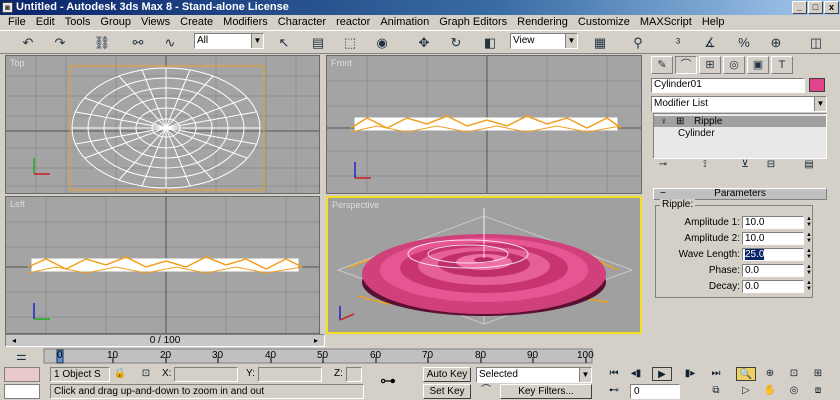  Describe the element at coordinates (17, 63) in the screenshot. I see `viewport-label-top: Top` at that location.